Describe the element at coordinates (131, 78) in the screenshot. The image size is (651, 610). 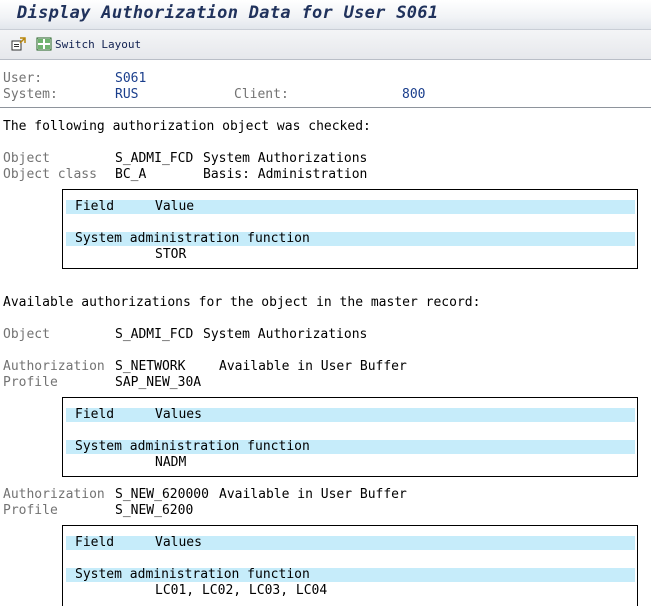
I see `user-value: S061` at that location.